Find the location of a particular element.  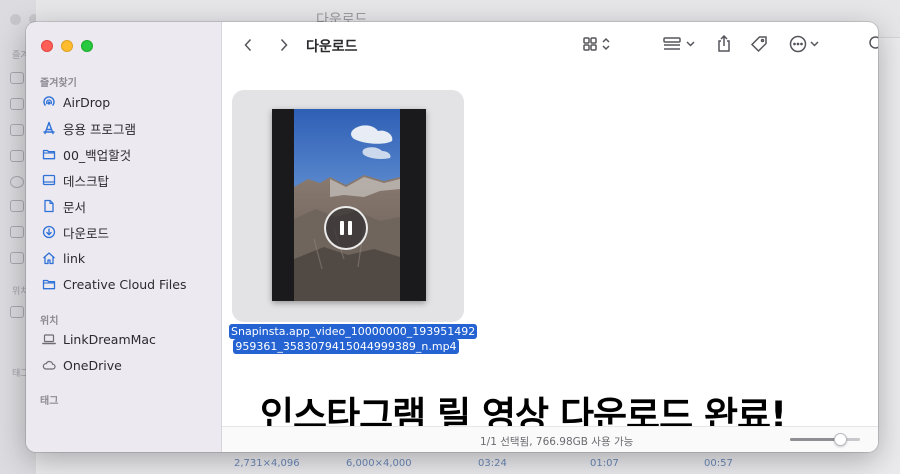

window-title: 다운로드 is located at coordinates (332, 47).